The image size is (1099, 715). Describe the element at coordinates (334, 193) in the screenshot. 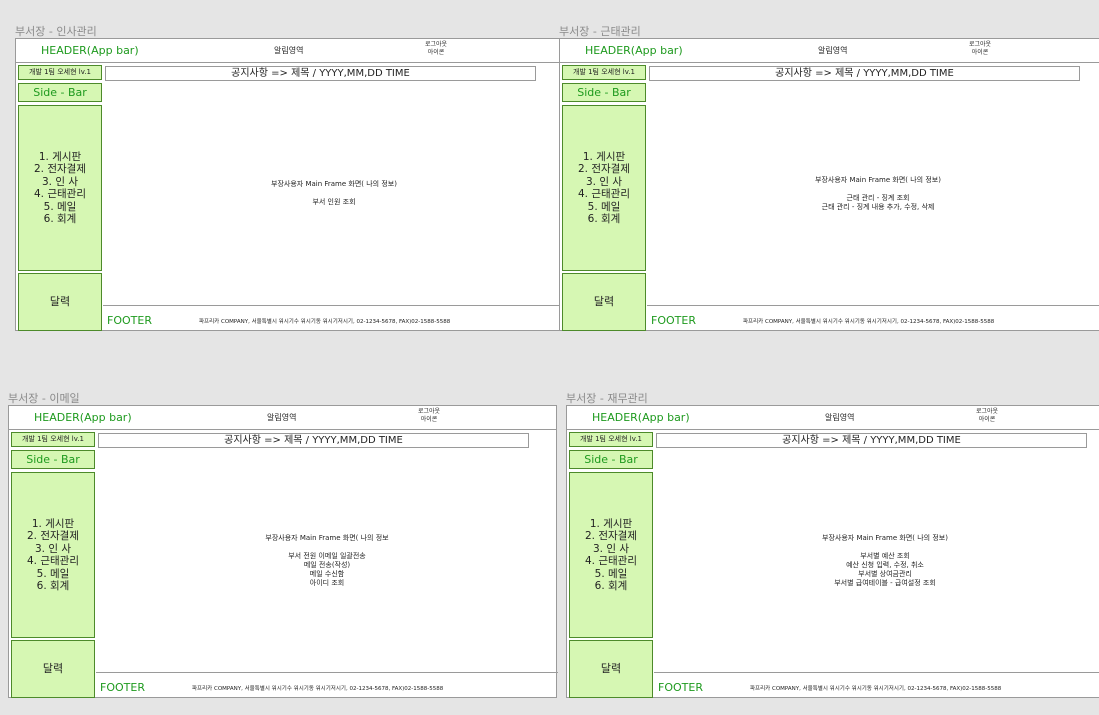

I see `main-content: 부장사용자 Main Frame 화면( 나의 정보) 부서 인원 조회` at that location.